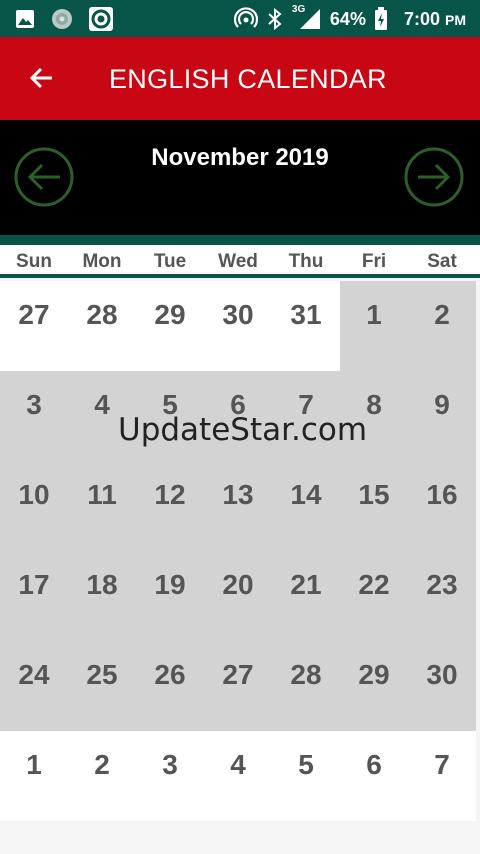  I want to click on day-number: 6, so click(374, 764).